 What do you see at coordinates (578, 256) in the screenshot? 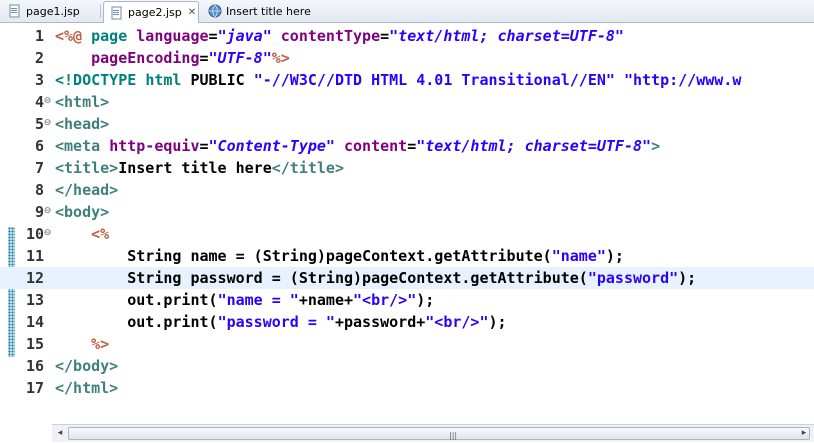
I see `code-token: "name"` at bounding box center [578, 256].